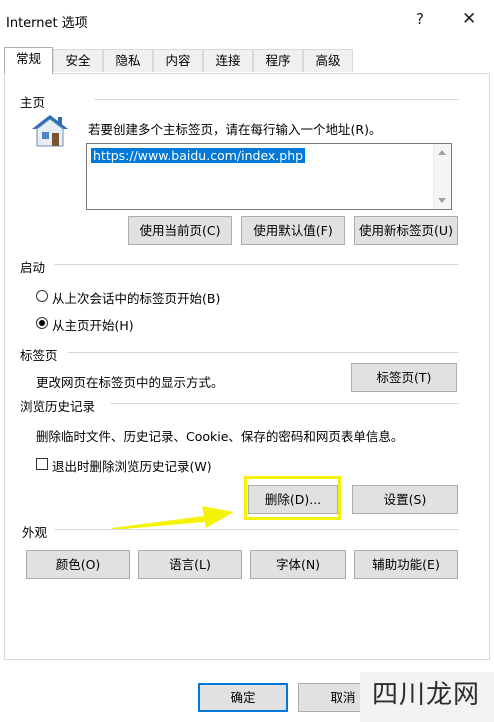  What do you see at coordinates (198, 155) in the screenshot?
I see `homepage-url-value: https://www.baidu.com/index.php` at bounding box center [198, 155].